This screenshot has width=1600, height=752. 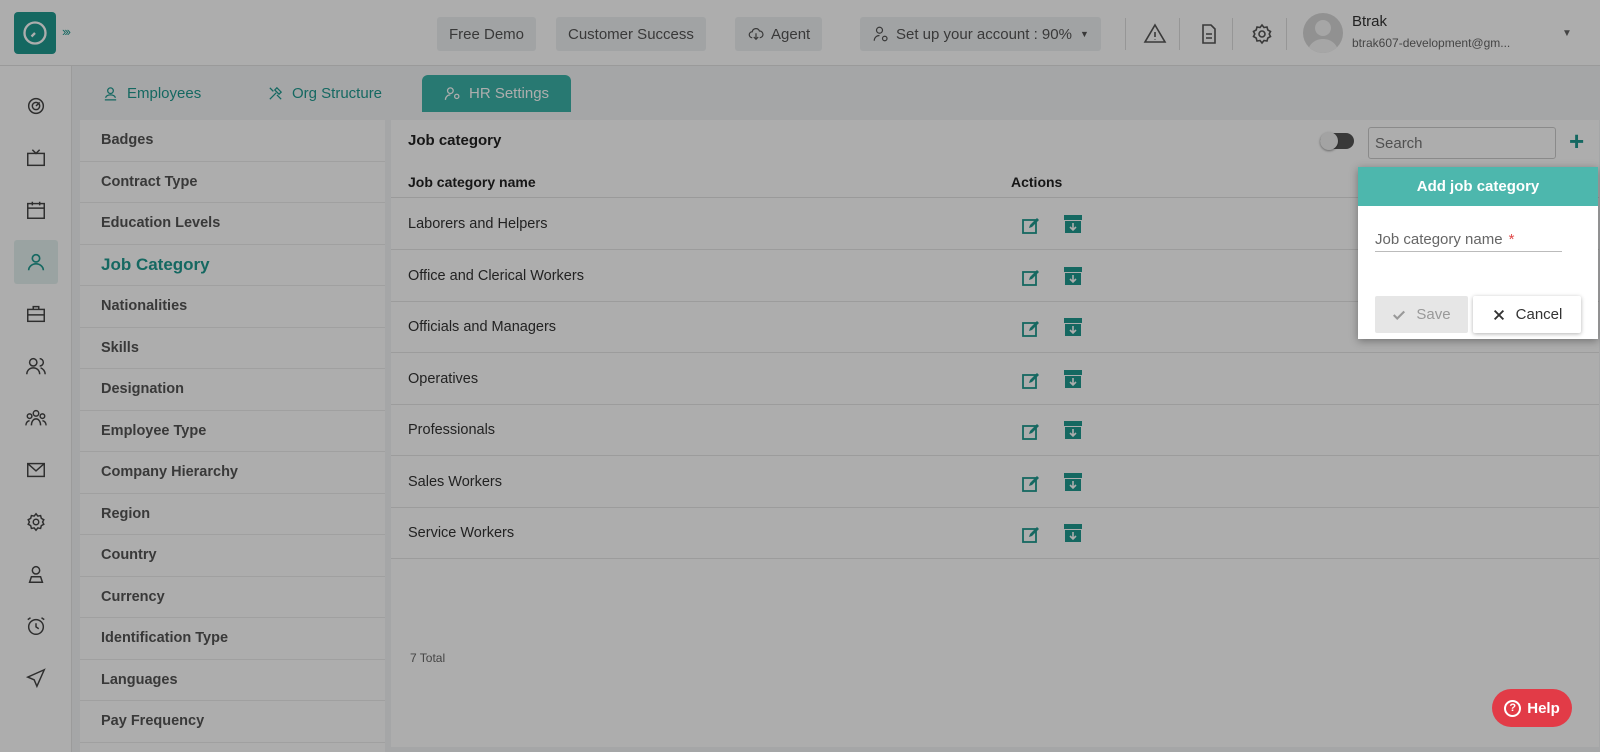 I want to click on question-icon: ?, so click(x=1513, y=708).